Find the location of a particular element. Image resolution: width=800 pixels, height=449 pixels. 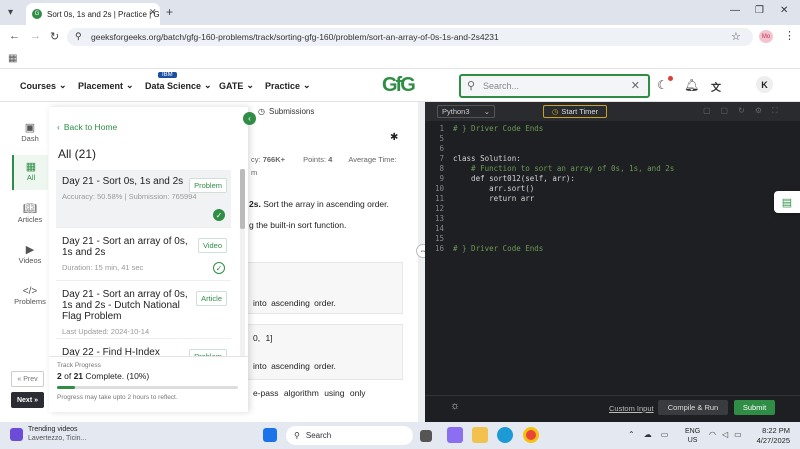

gfg-logo: GfG is located at coordinates (399, 85).